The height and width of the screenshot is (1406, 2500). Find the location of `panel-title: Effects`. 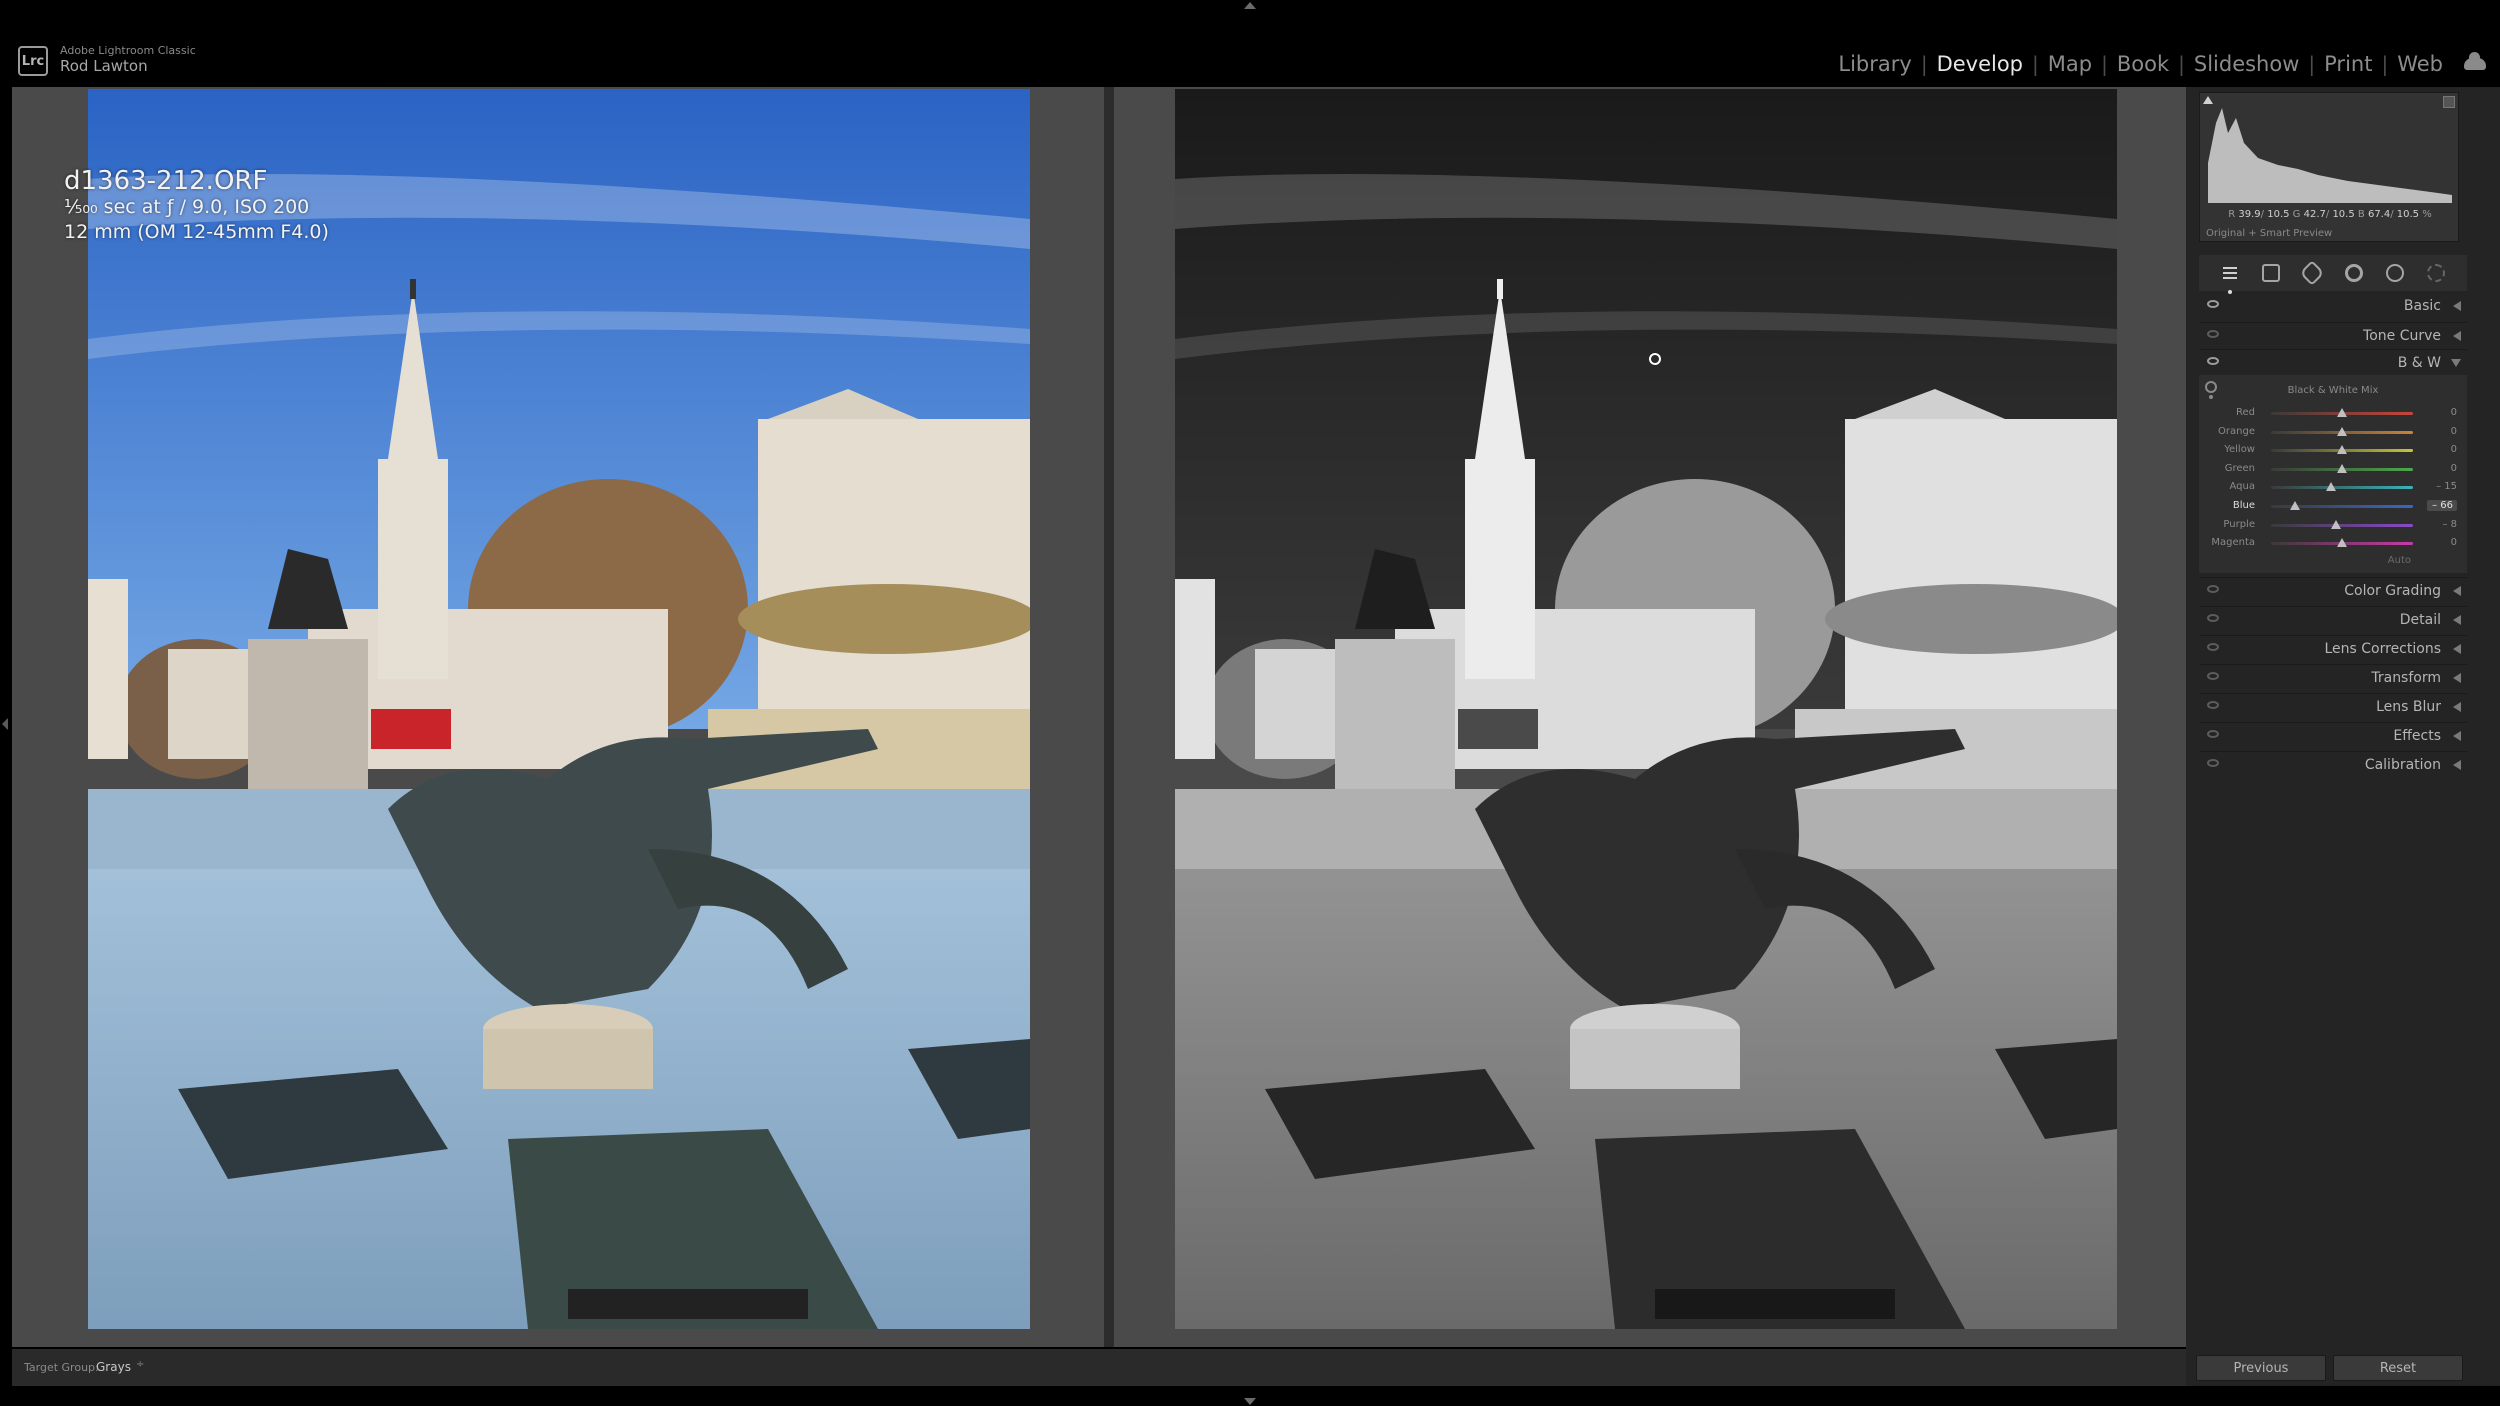

panel-title: Effects is located at coordinates (2417, 736).